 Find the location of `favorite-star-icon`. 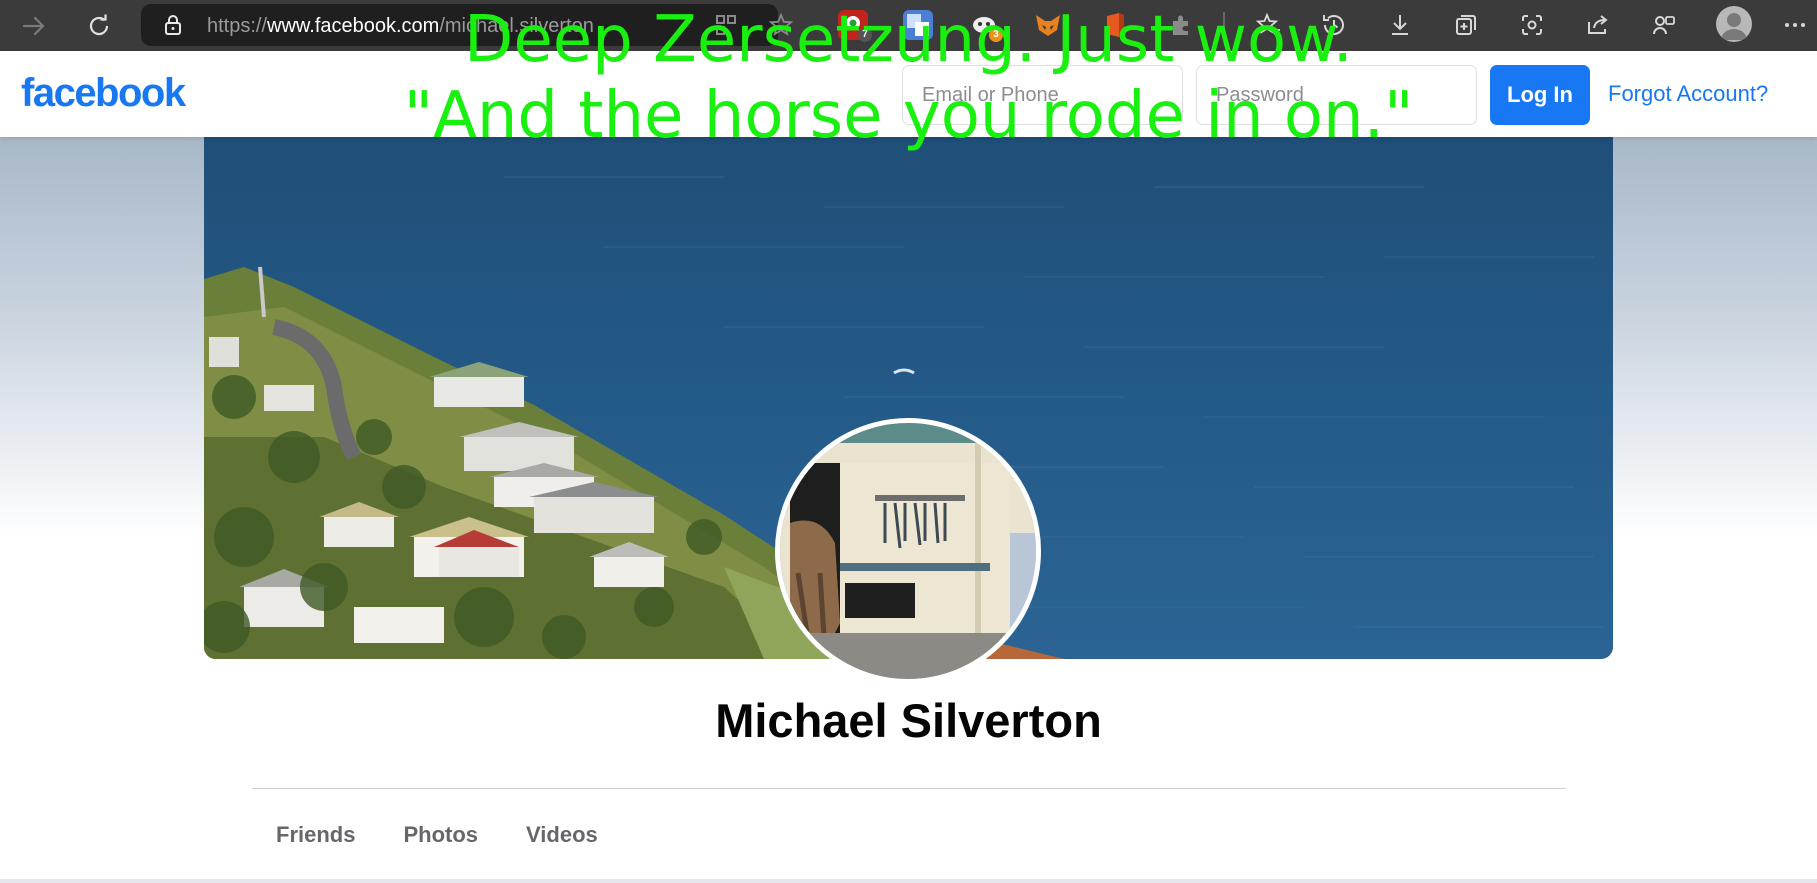

favorite-star-icon is located at coordinates (781, 25).